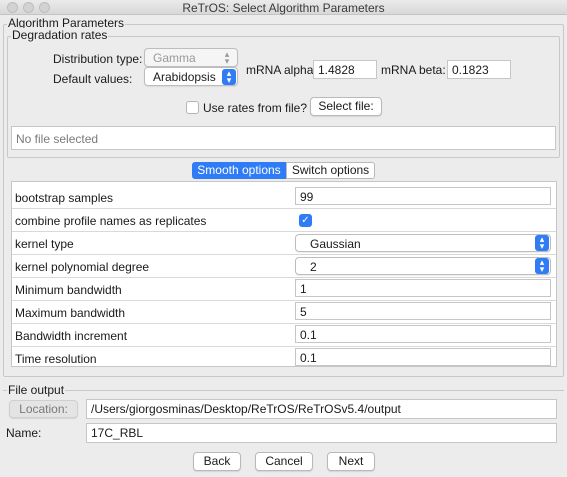 The height and width of the screenshot is (477, 567). Describe the element at coordinates (174, 58) in the screenshot. I see `distribution-type-value: Gamma` at that location.